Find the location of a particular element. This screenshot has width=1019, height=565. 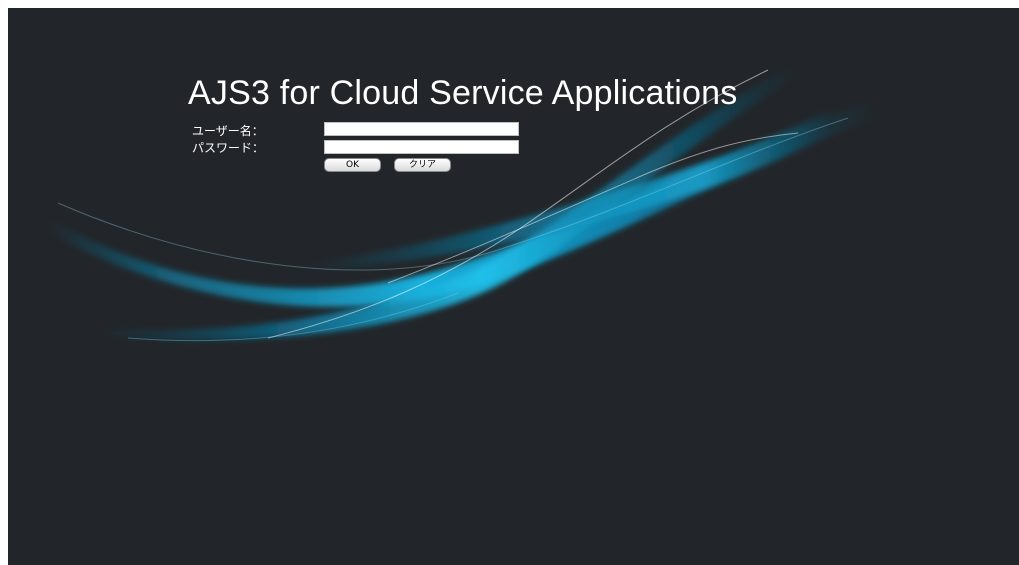

username-input is located at coordinates (421, 129).